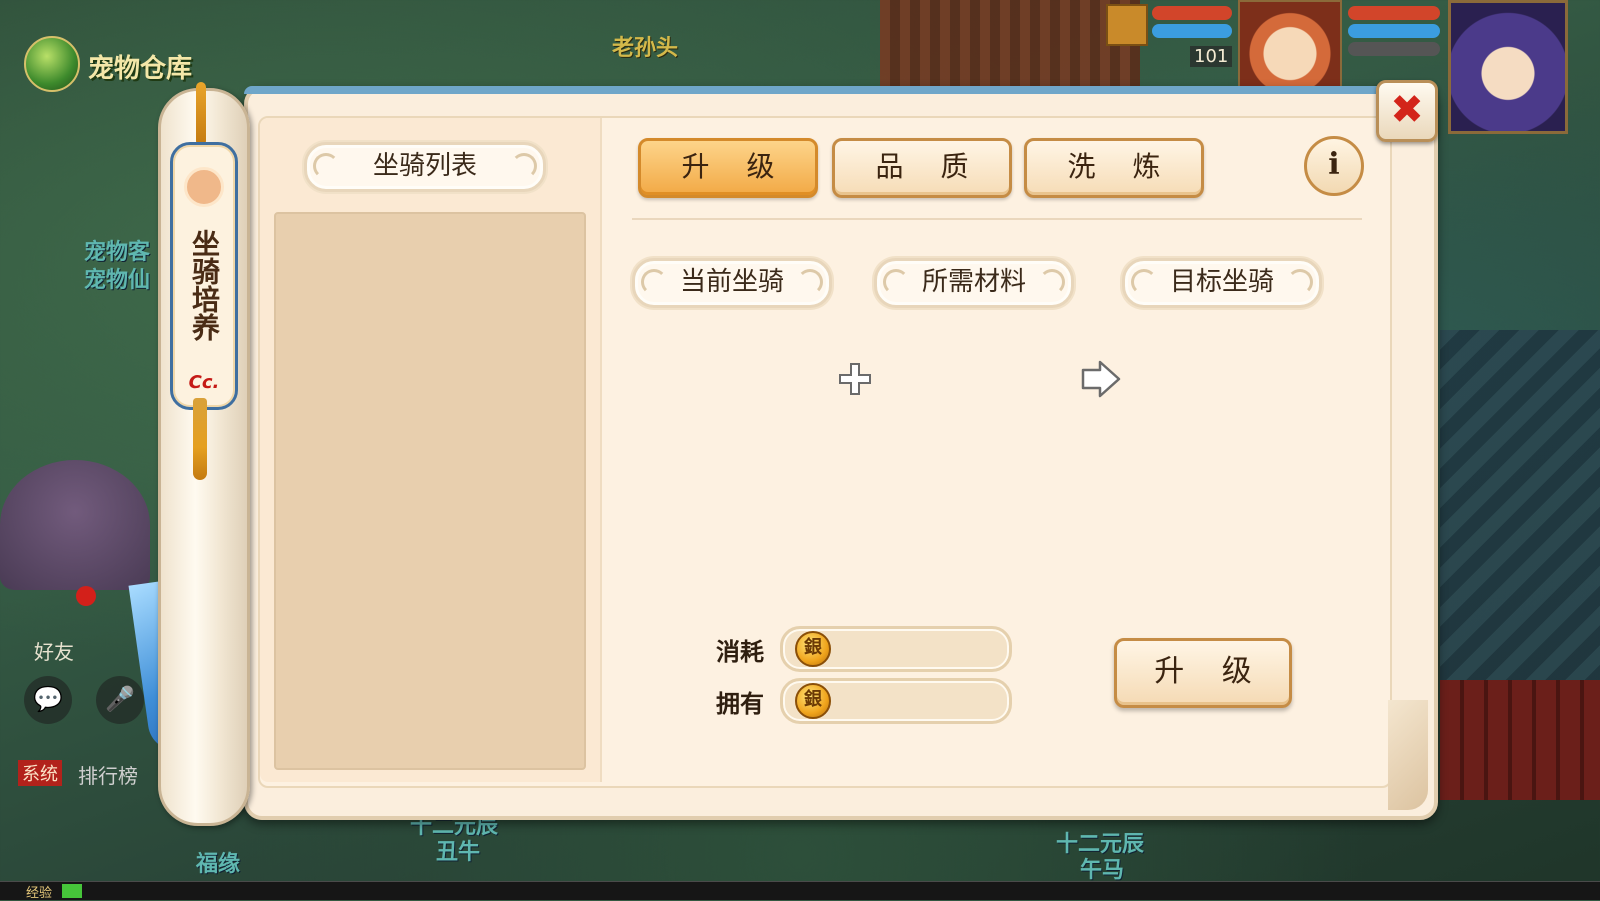 The height and width of the screenshot is (901, 1600). What do you see at coordinates (75, 525) in the screenshot?
I see `scene-tent` at bounding box center [75, 525].